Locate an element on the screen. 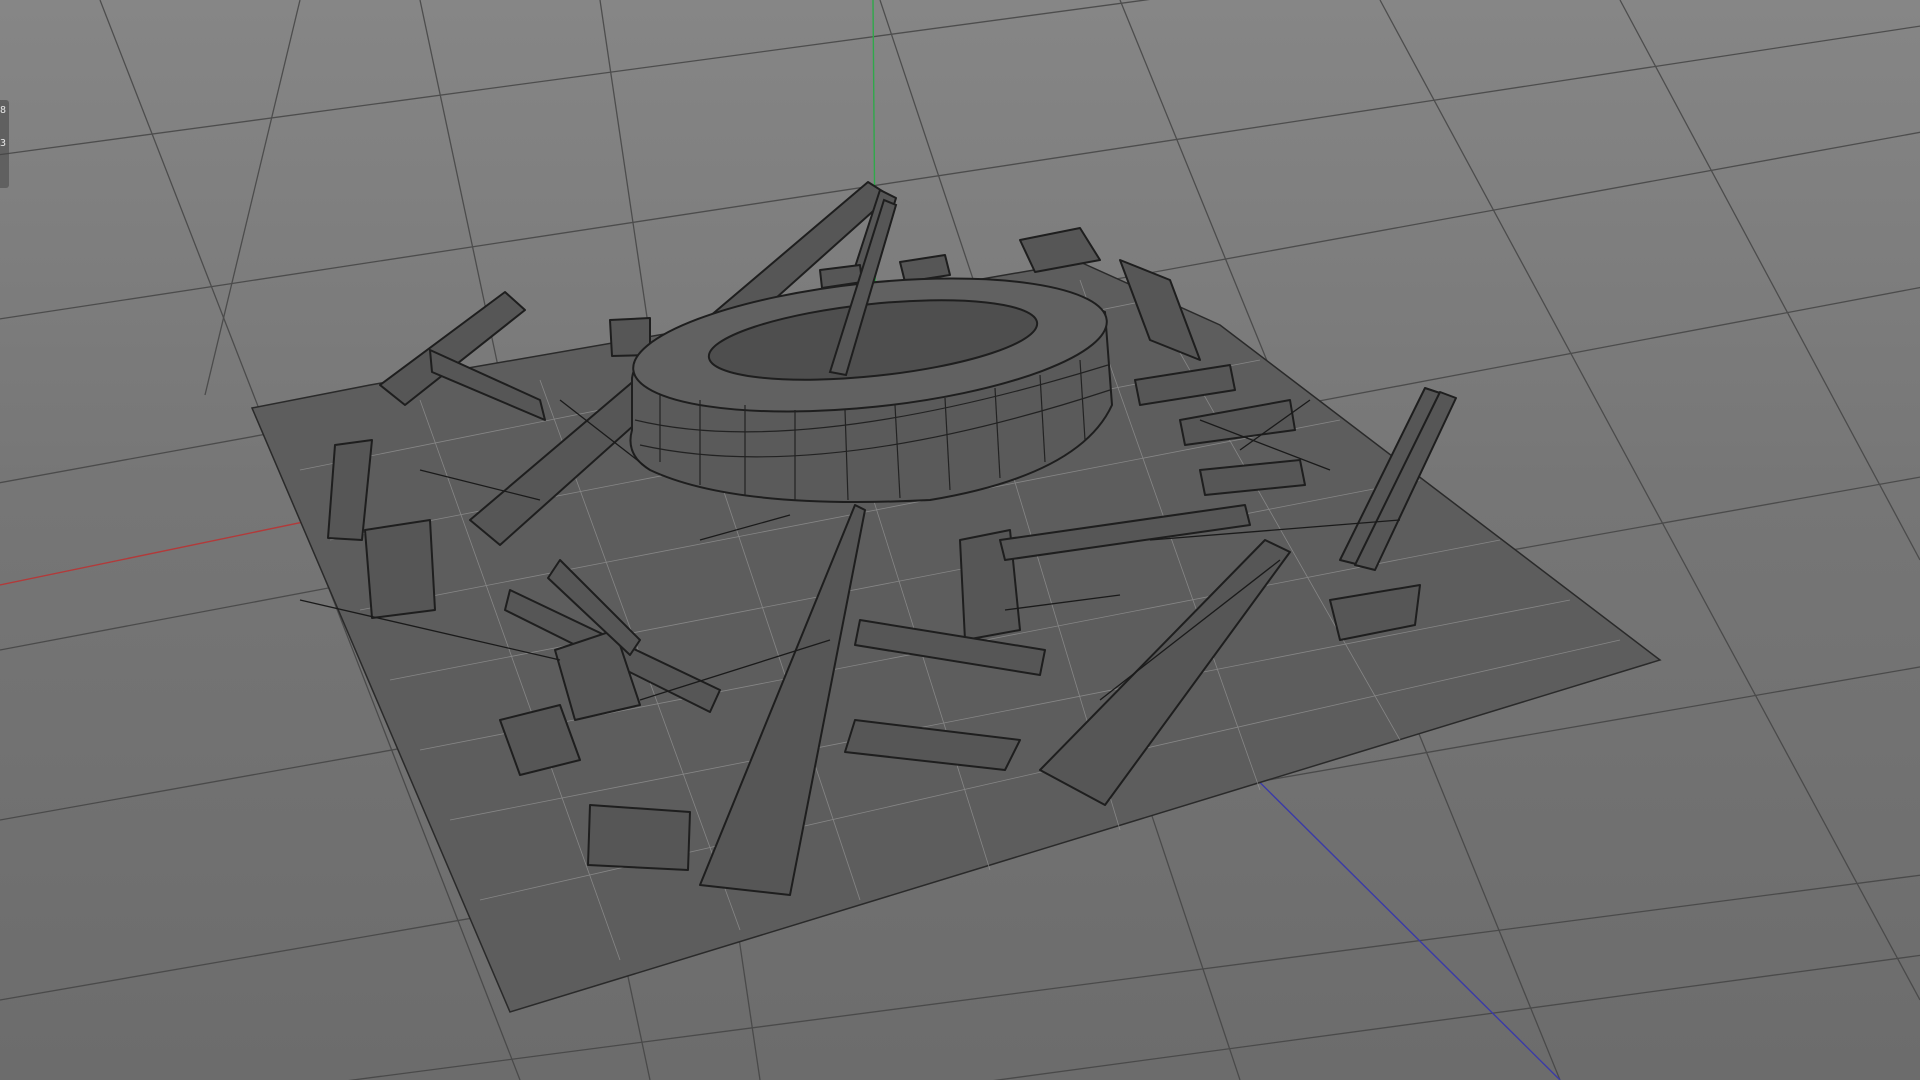  hud-value-2: 3 is located at coordinates (3, 143).